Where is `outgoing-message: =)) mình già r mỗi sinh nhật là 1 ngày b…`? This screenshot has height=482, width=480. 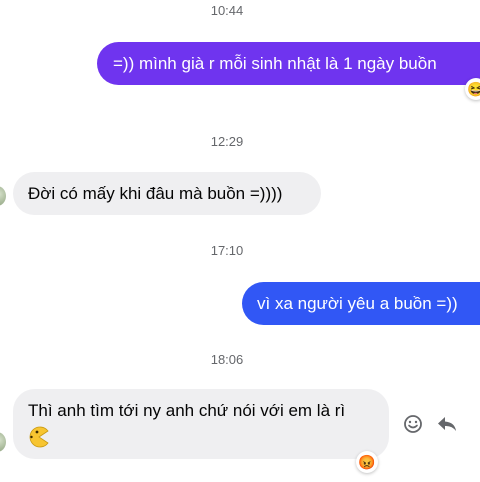
outgoing-message: =)) mình già r mỗi sinh nhật là 1 ngày b… is located at coordinates (288, 63).